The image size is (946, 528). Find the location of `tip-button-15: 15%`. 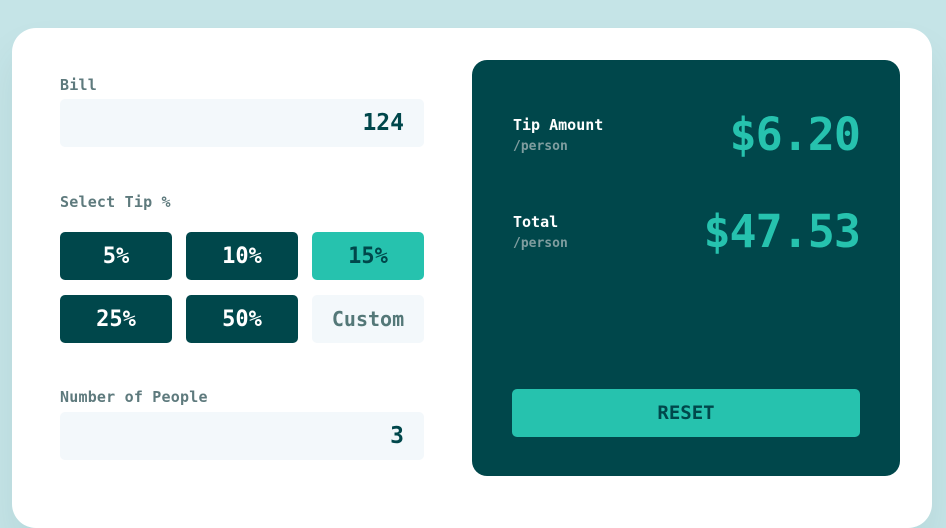

tip-button-15: 15% is located at coordinates (368, 256).